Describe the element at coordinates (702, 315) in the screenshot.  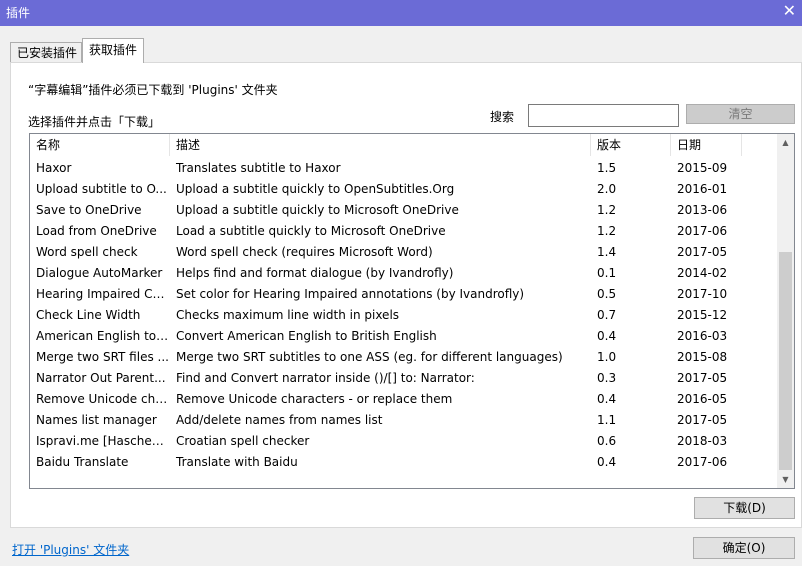
I see `plugin-date-cell: 2015-12` at that location.